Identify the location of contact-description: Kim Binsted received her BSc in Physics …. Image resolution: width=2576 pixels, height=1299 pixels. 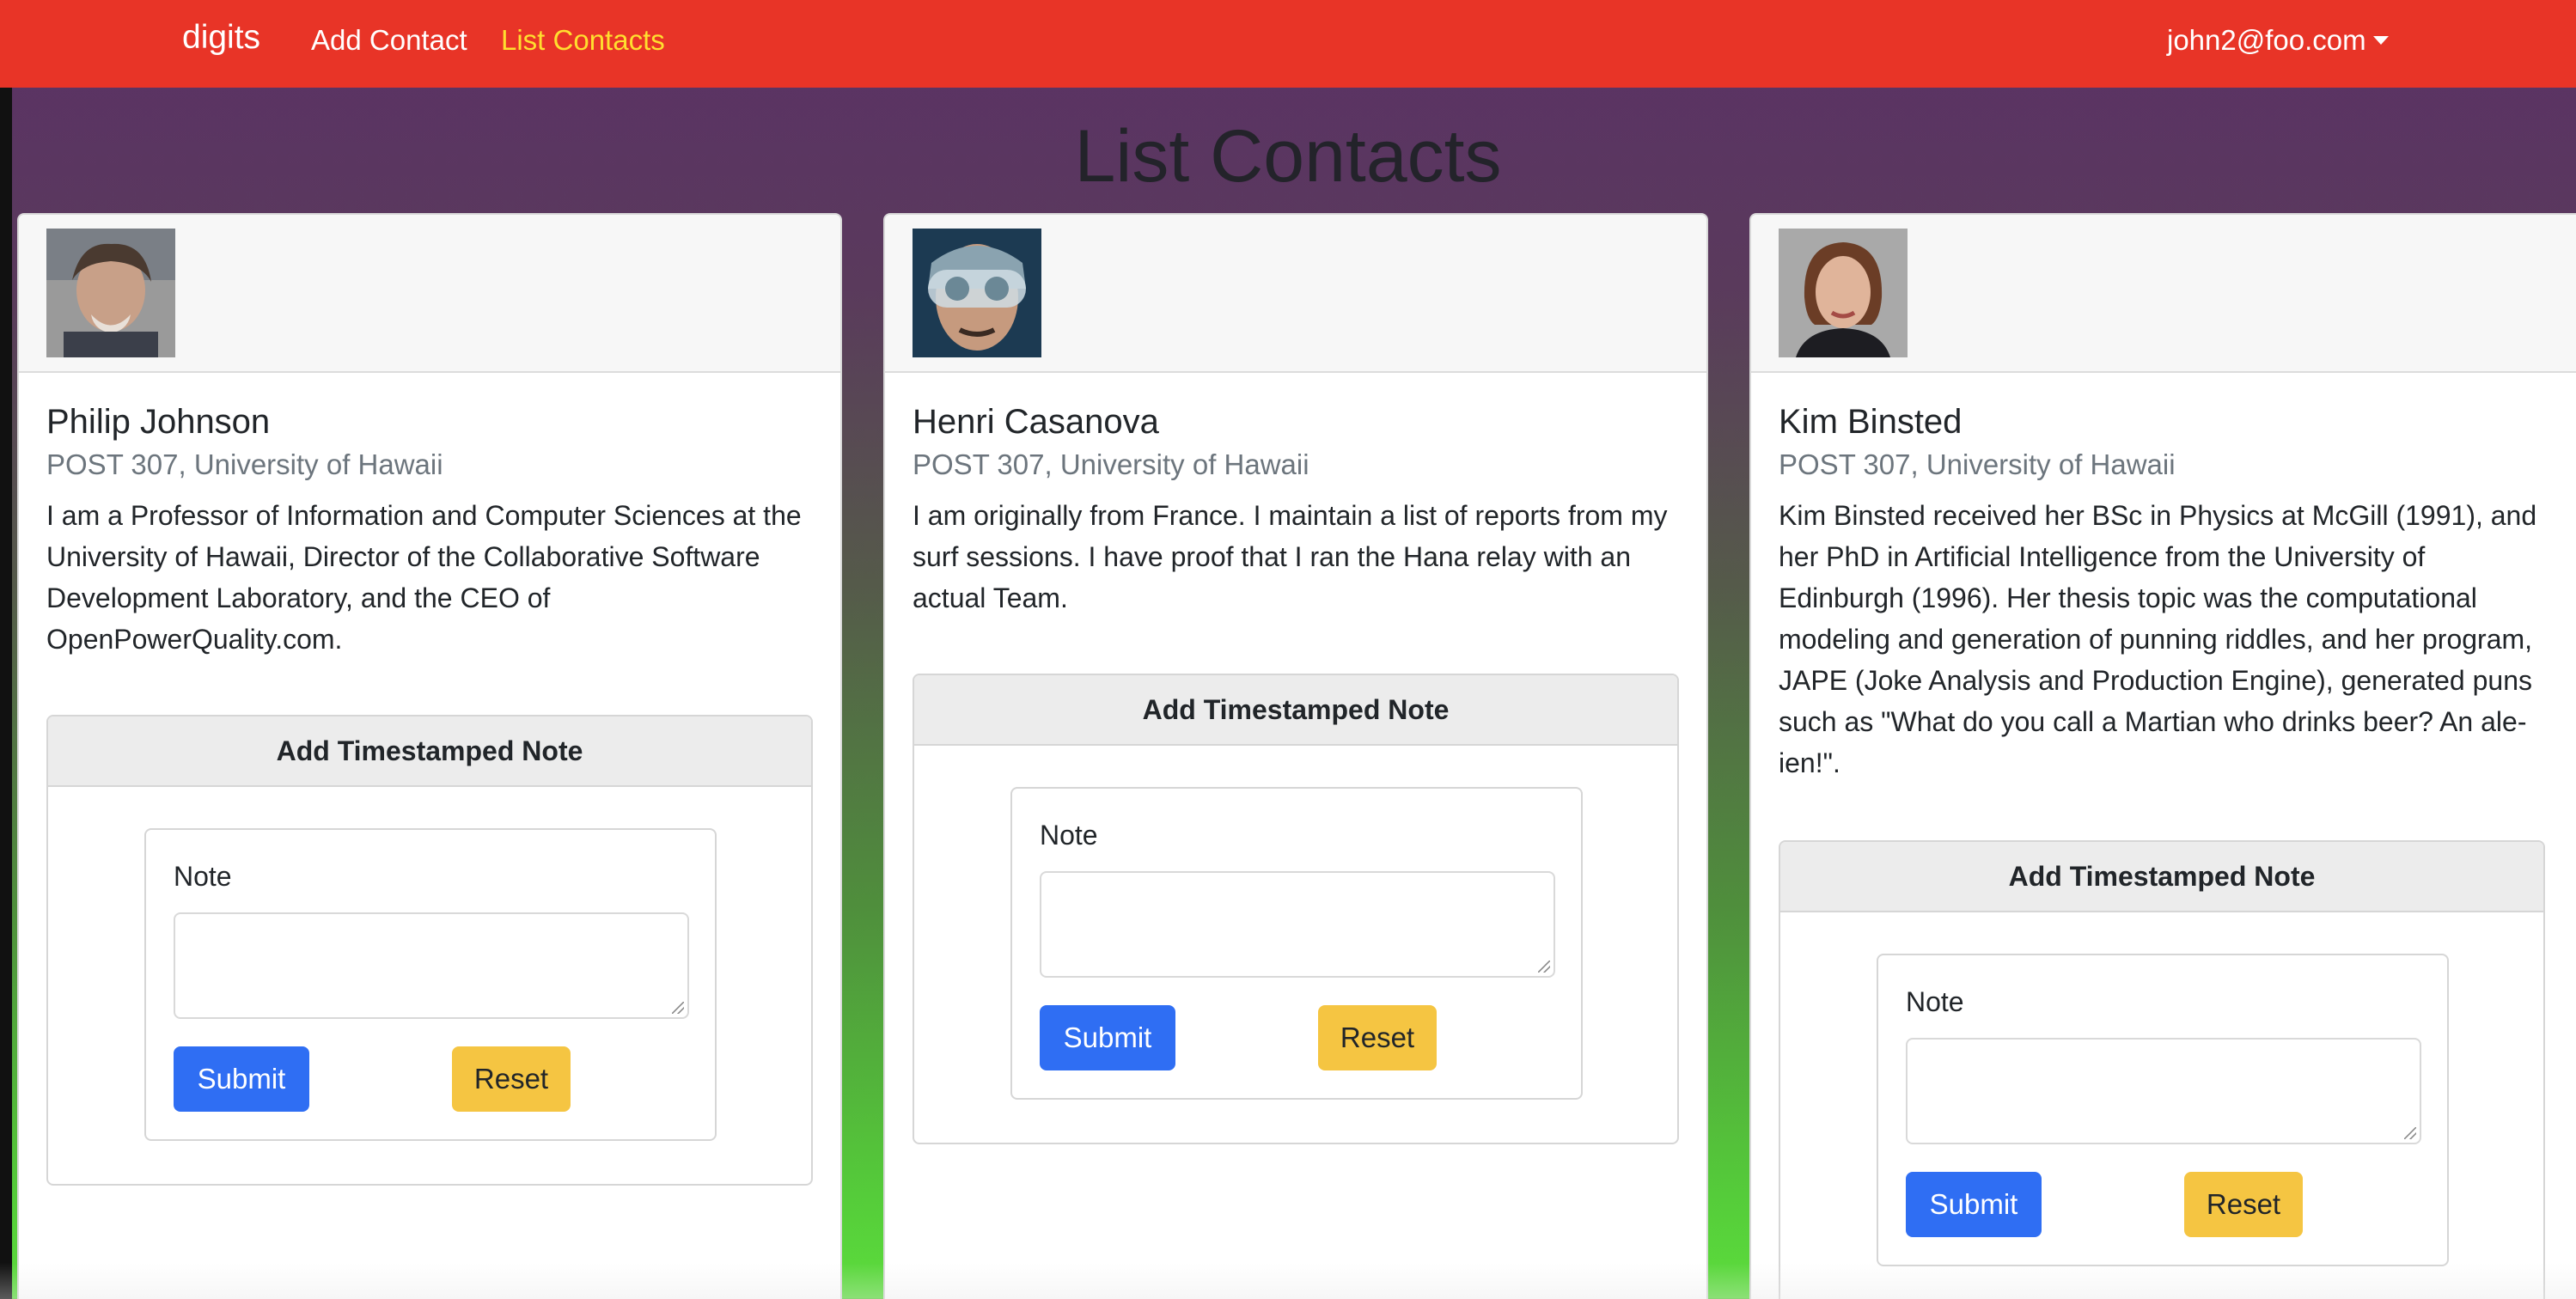
(2158, 639).